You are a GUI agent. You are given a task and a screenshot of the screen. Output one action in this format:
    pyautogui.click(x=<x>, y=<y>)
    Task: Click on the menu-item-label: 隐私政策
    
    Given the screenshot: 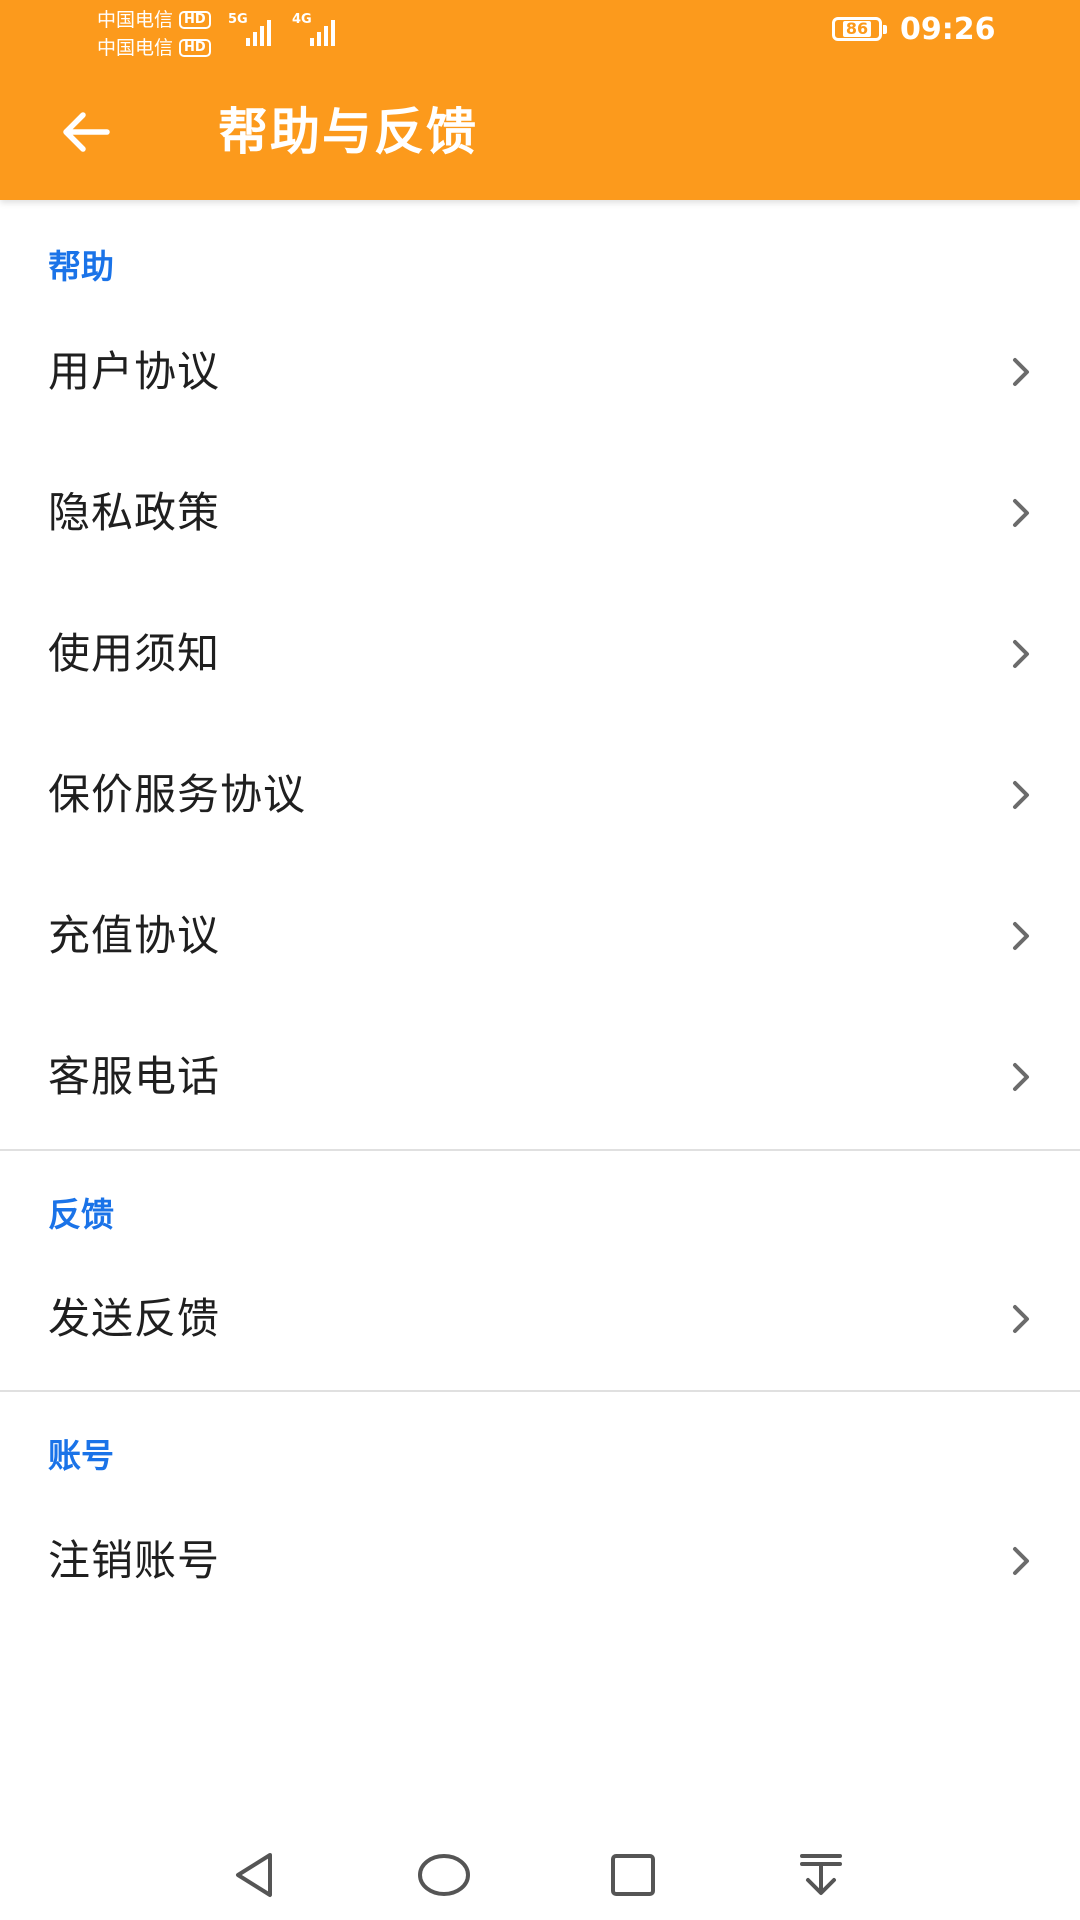 What is the action you would take?
    pyautogui.click(x=134, y=512)
    